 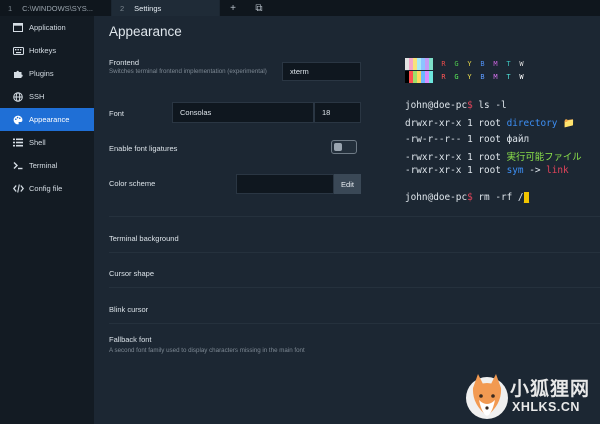 What do you see at coordinates (456, 123) in the screenshot?
I see `file-meta: drwxr-xr-x 1 root` at bounding box center [456, 123].